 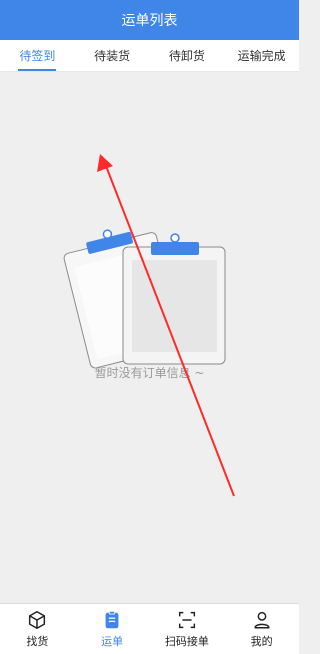 I want to click on nav-label: 运单, so click(x=112, y=641).